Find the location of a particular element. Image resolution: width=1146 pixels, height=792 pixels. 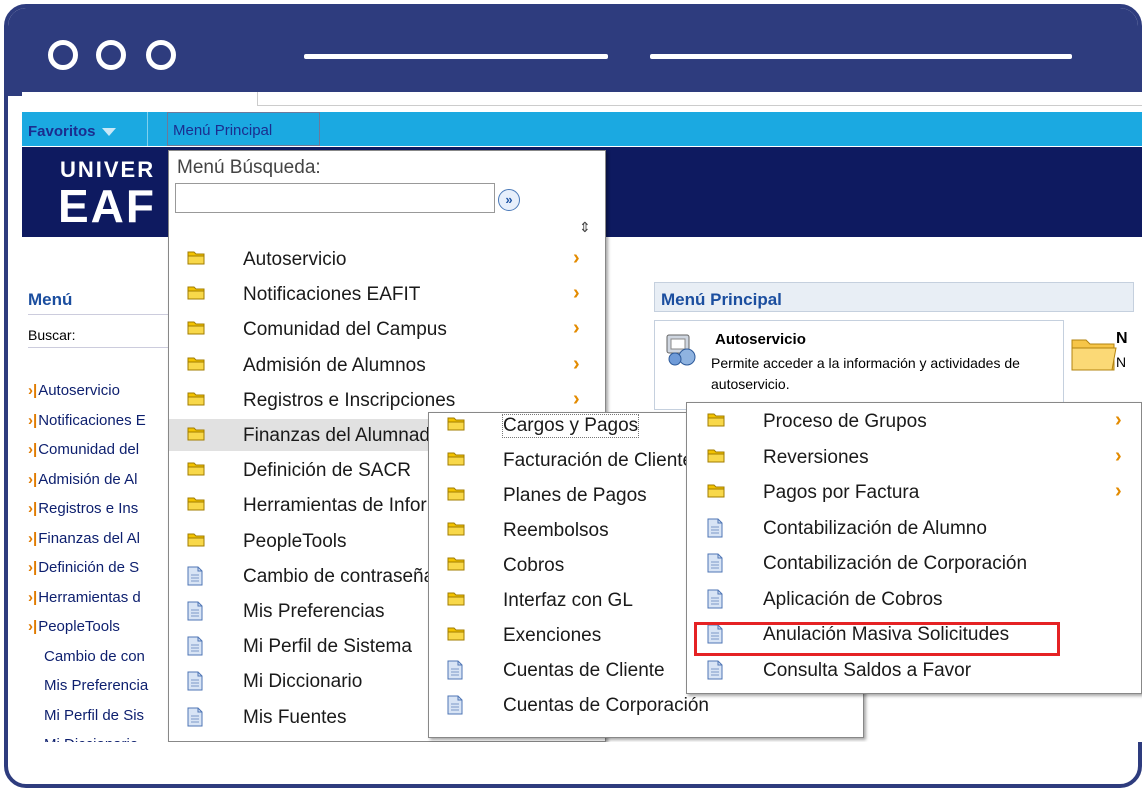

menu-item-label: Definición de SACR is located at coordinates (327, 471).